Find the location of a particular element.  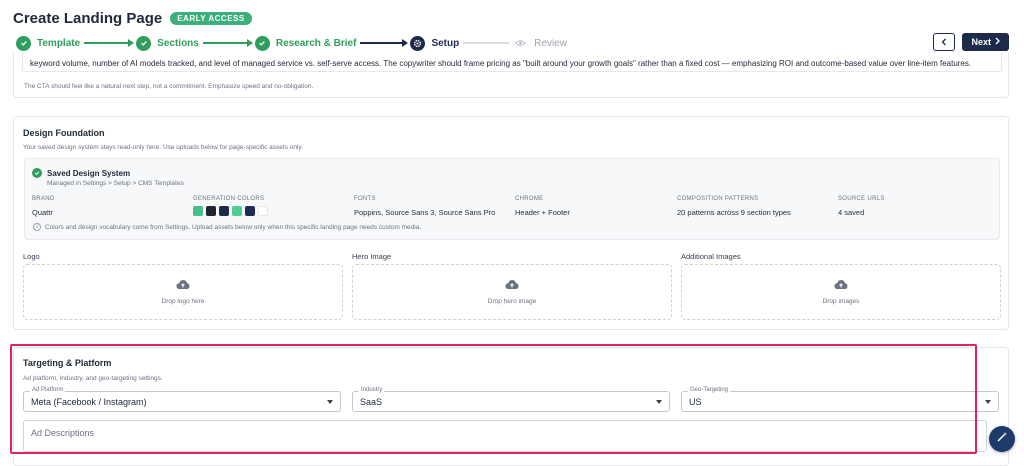

hero-image-dropzone: Drop hero image is located at coordinates (512, 292).